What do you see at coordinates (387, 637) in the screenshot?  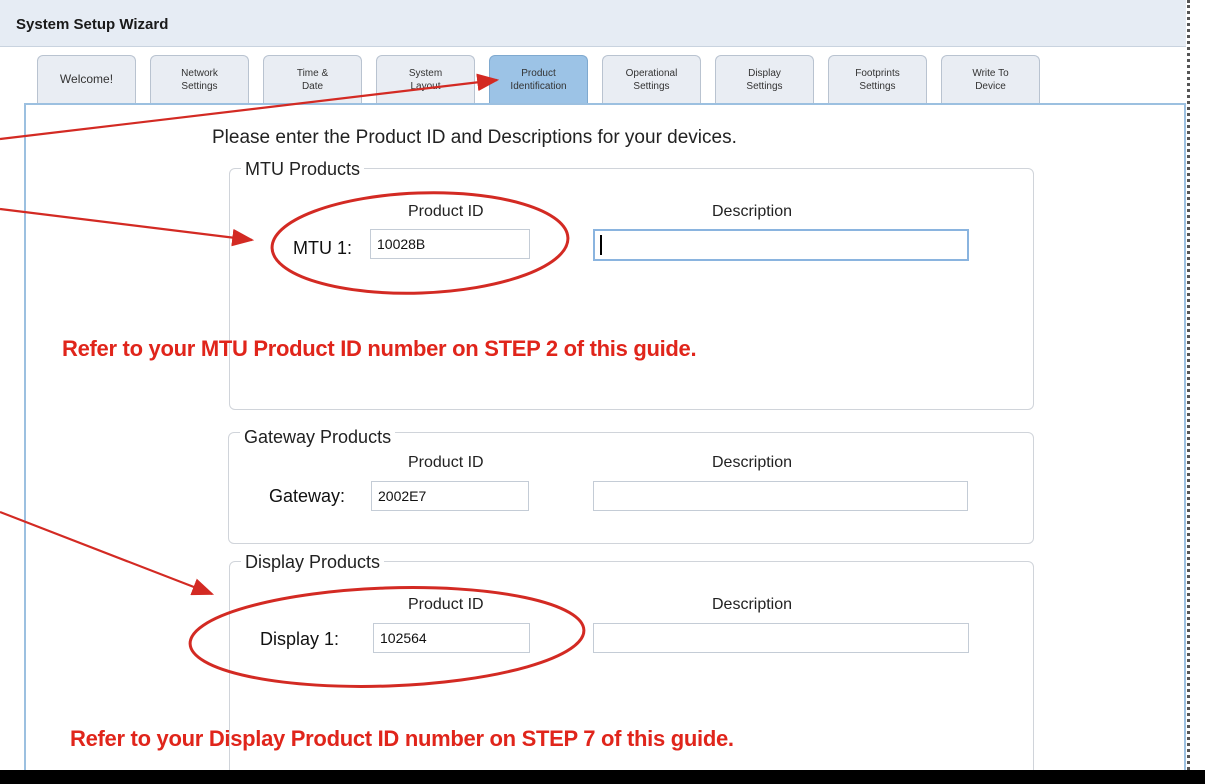 I see `display-highlight-circle` at bounding box center [387, 637].